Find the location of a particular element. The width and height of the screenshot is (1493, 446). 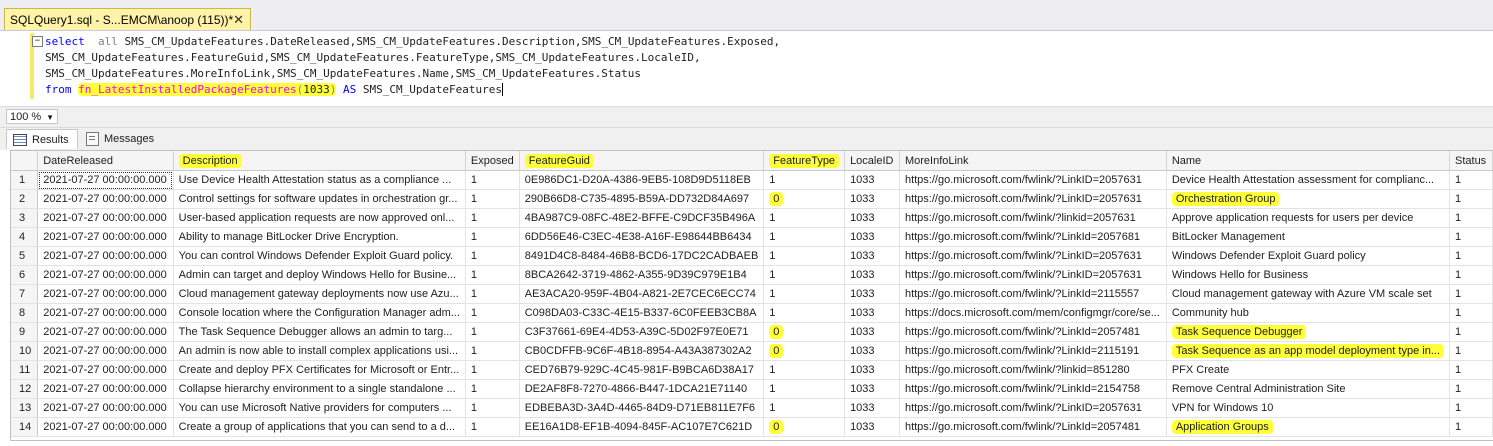

cell-featureguid: EE16A1D8-EF1B-4094-845F-AC107E7C621D is located at coordinates (642, 427).